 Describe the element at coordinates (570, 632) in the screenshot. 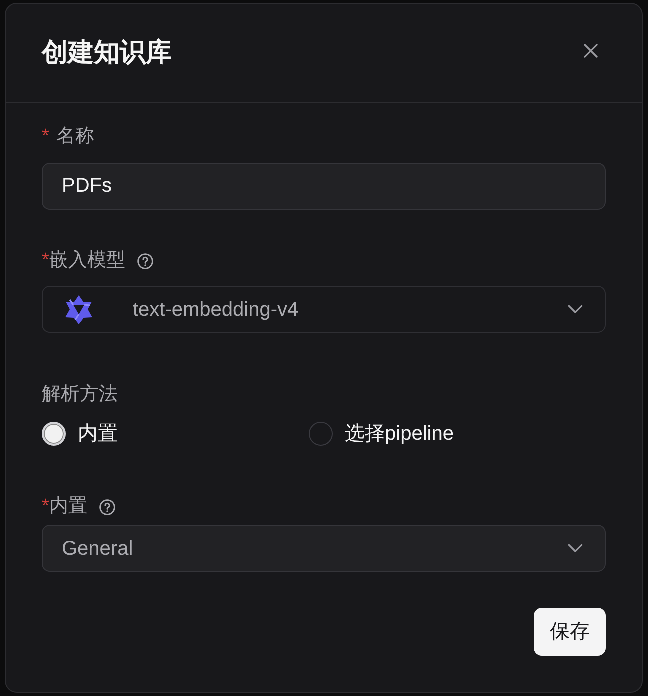

I see `save-button: 保存` at that location.